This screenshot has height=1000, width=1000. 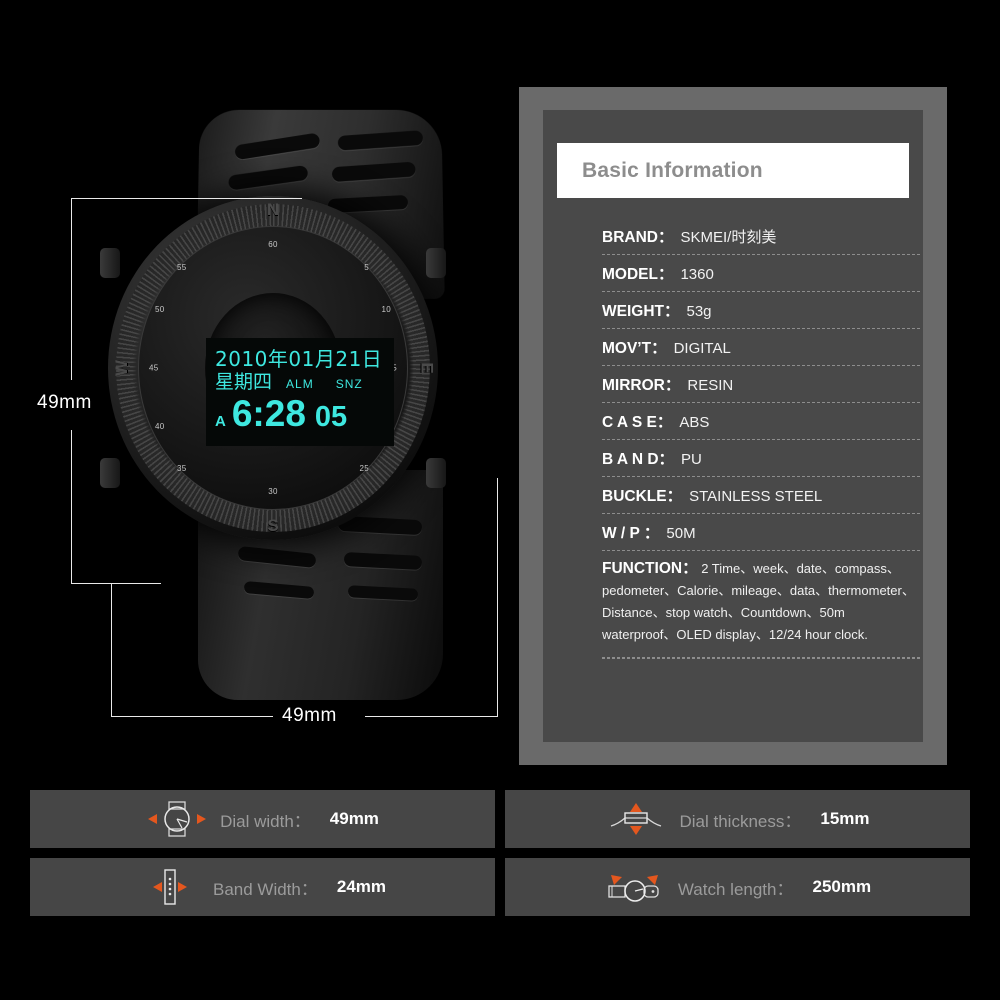 I want to click on spec-row-weight: WEIGHT： 53g, so click(x=761, y=310).